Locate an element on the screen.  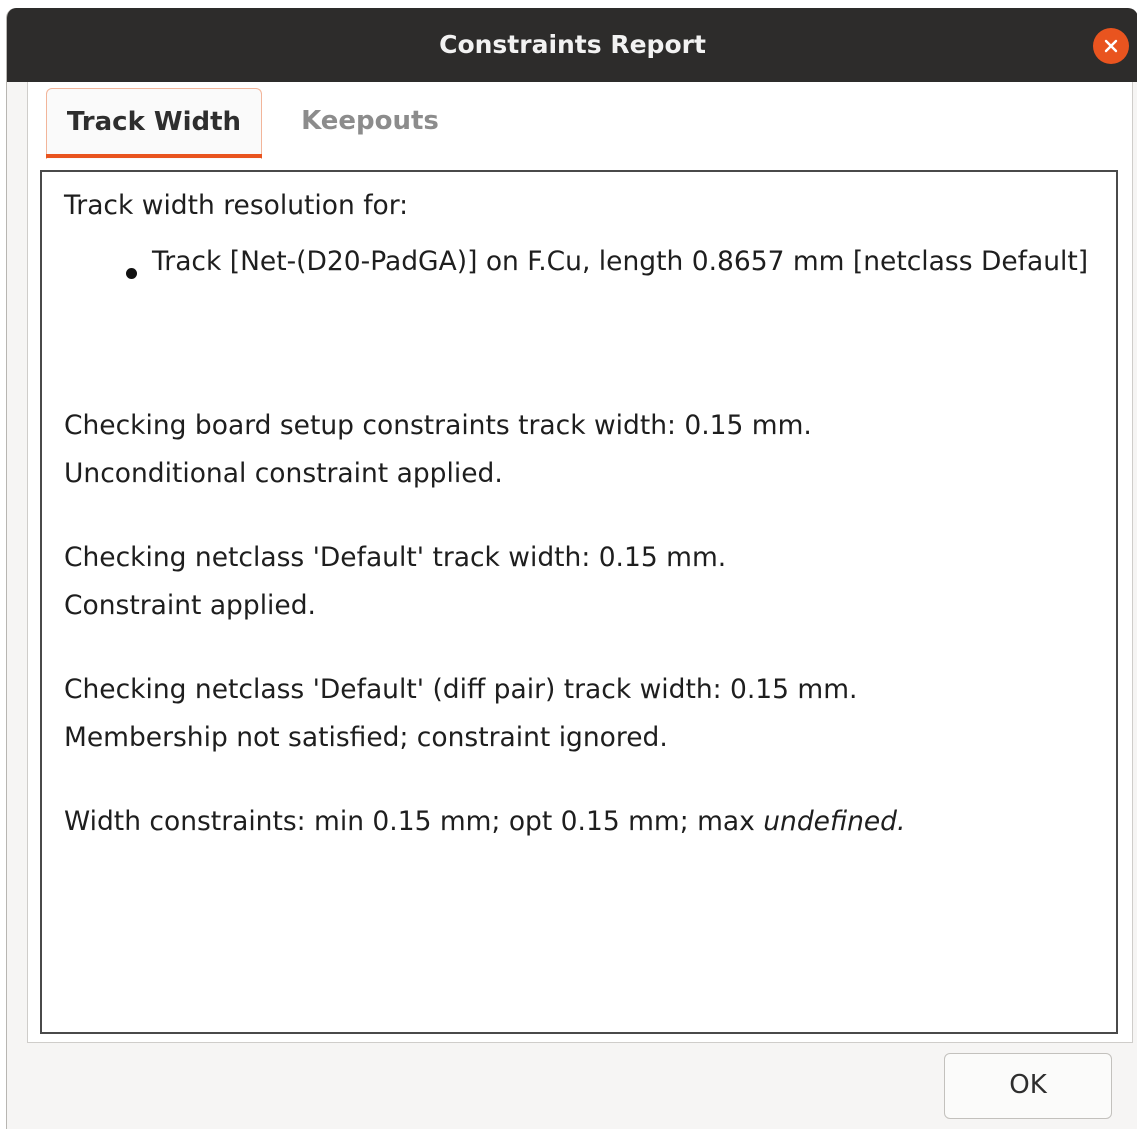
ok-button: OK is located at coordinates (1028, 1086).